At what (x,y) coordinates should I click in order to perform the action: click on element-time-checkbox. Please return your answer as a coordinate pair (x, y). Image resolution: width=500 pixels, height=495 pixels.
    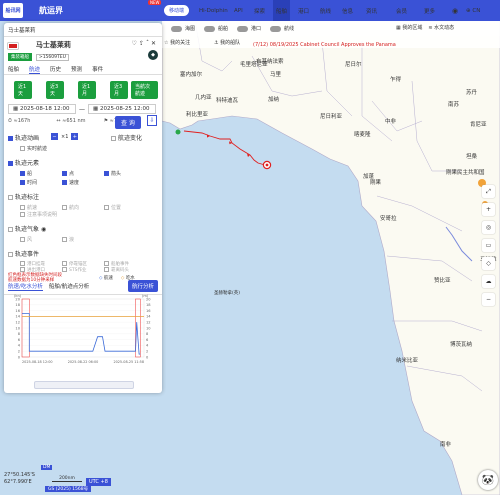
    Looking at the image, I should click on (22, 182).